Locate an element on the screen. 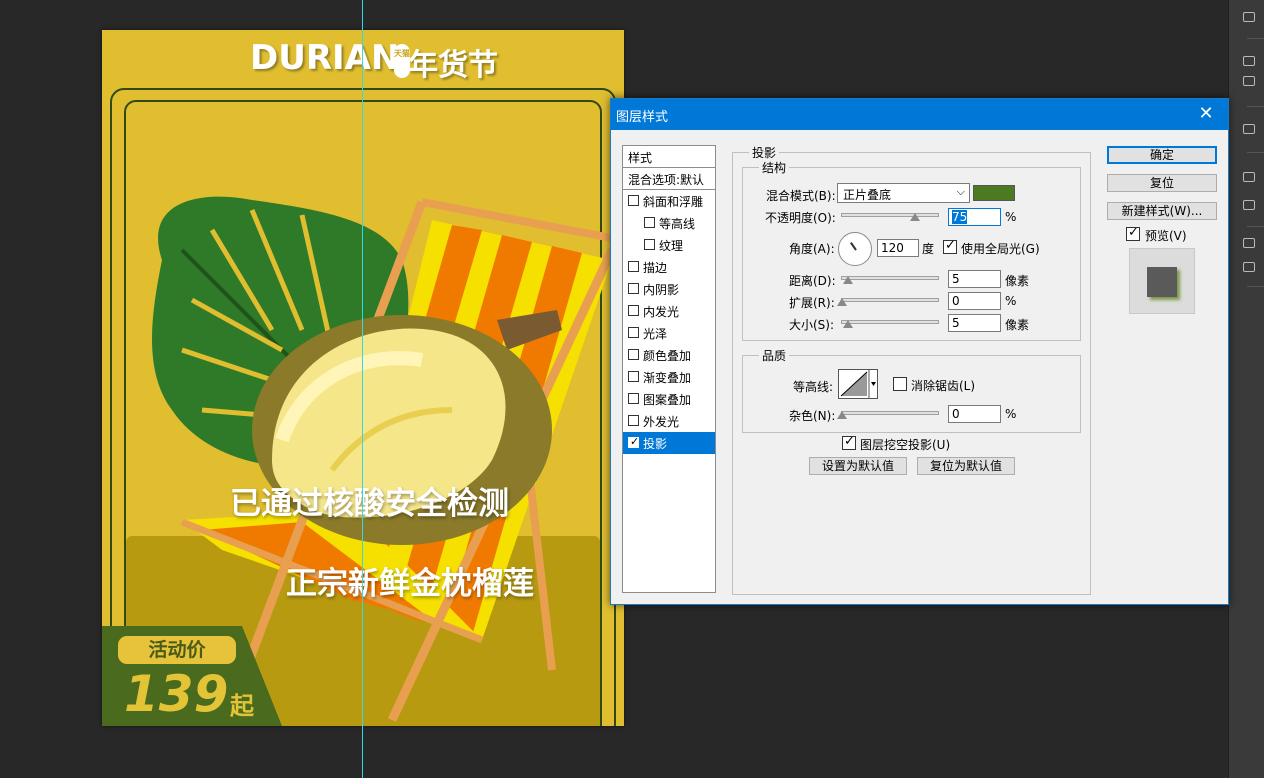 The width and height of the screenshot is (1264, 778). reset-button: 复位 is located at coordinates (1162, 183).